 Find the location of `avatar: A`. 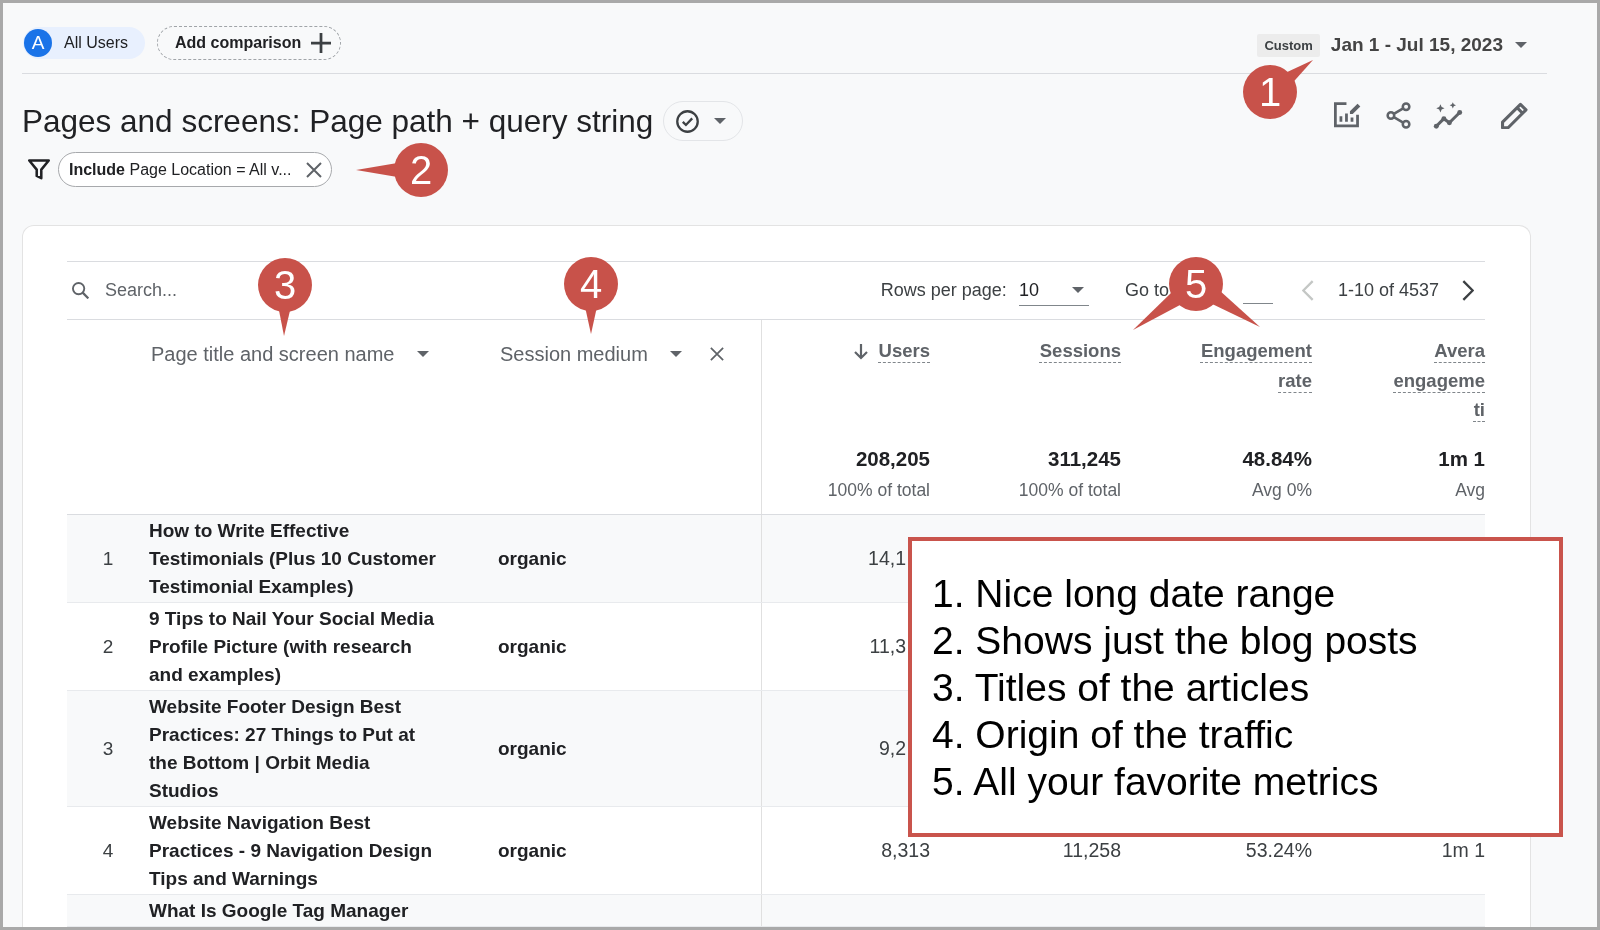

avatar: A is located at coordinates (38, 43).